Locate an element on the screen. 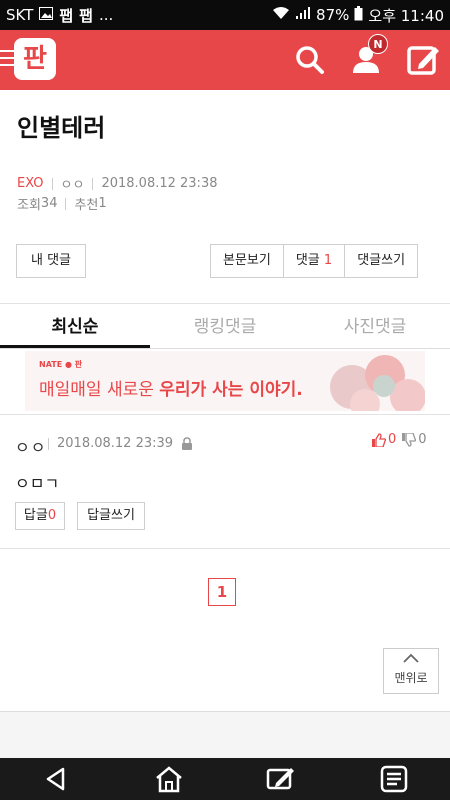  tab-ranking: 랭킹댓글 is located at coordinates (225, 326).